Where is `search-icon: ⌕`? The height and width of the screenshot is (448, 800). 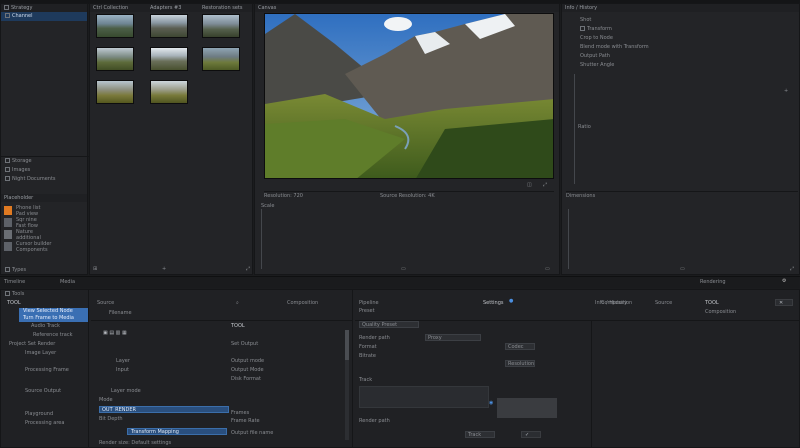 search-icon: ⌕ is located at coordinates (237, 303).